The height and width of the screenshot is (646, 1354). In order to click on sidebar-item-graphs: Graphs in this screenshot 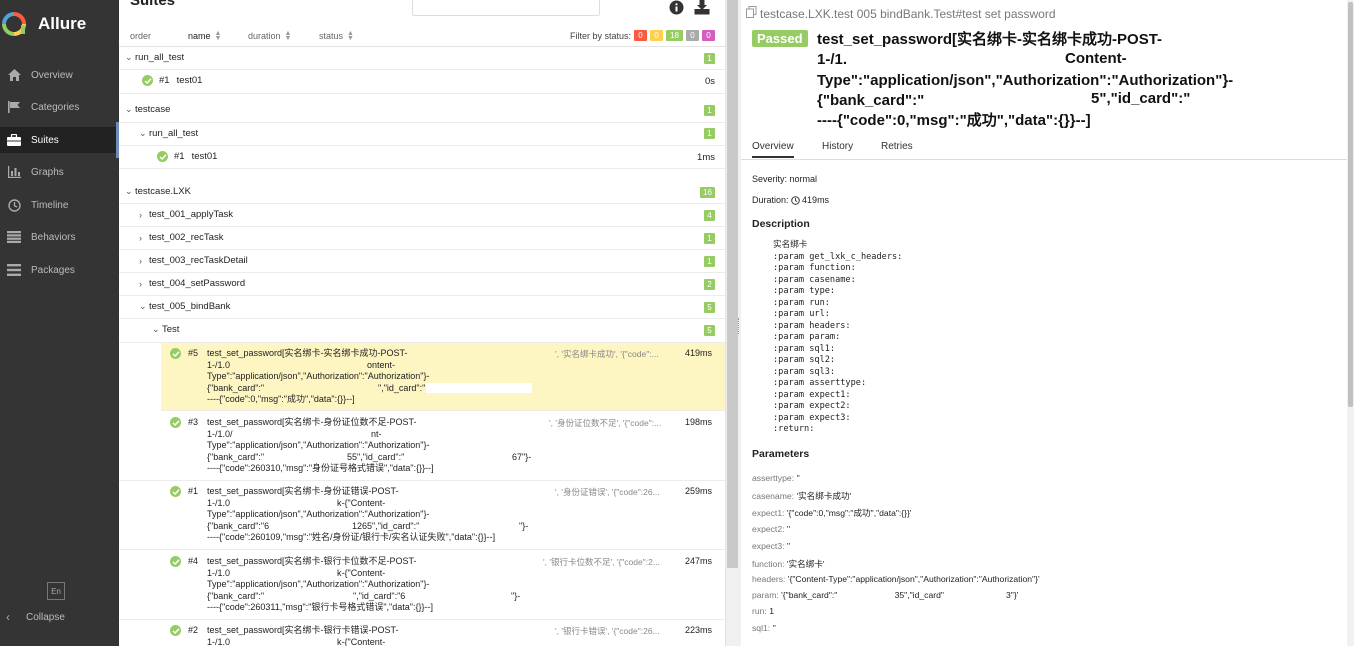, I will do `click(59, 172)`.